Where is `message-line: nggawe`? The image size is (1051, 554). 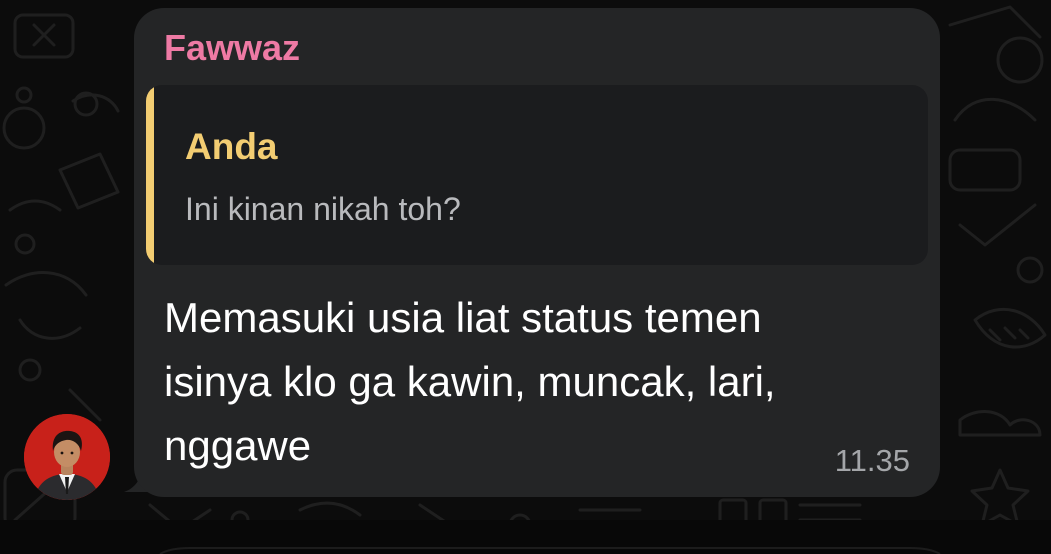
message-line: nggawe is located at coordinates (238, 445).